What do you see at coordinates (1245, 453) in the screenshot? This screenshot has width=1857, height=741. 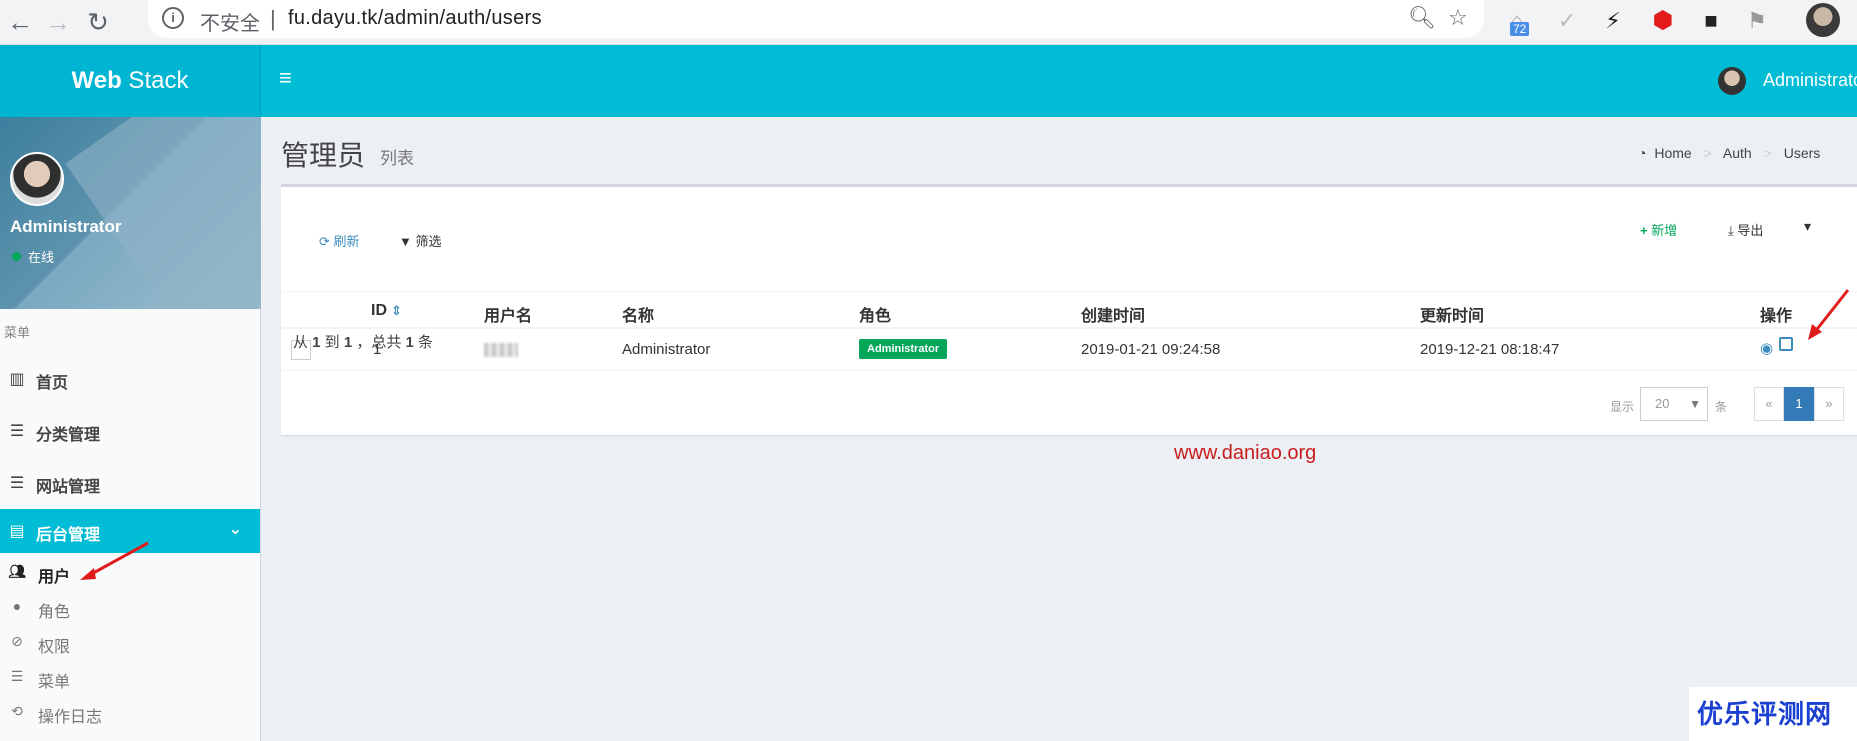 I see `watermark-text: www.daniao.org` at bounding box center [1245, 453].